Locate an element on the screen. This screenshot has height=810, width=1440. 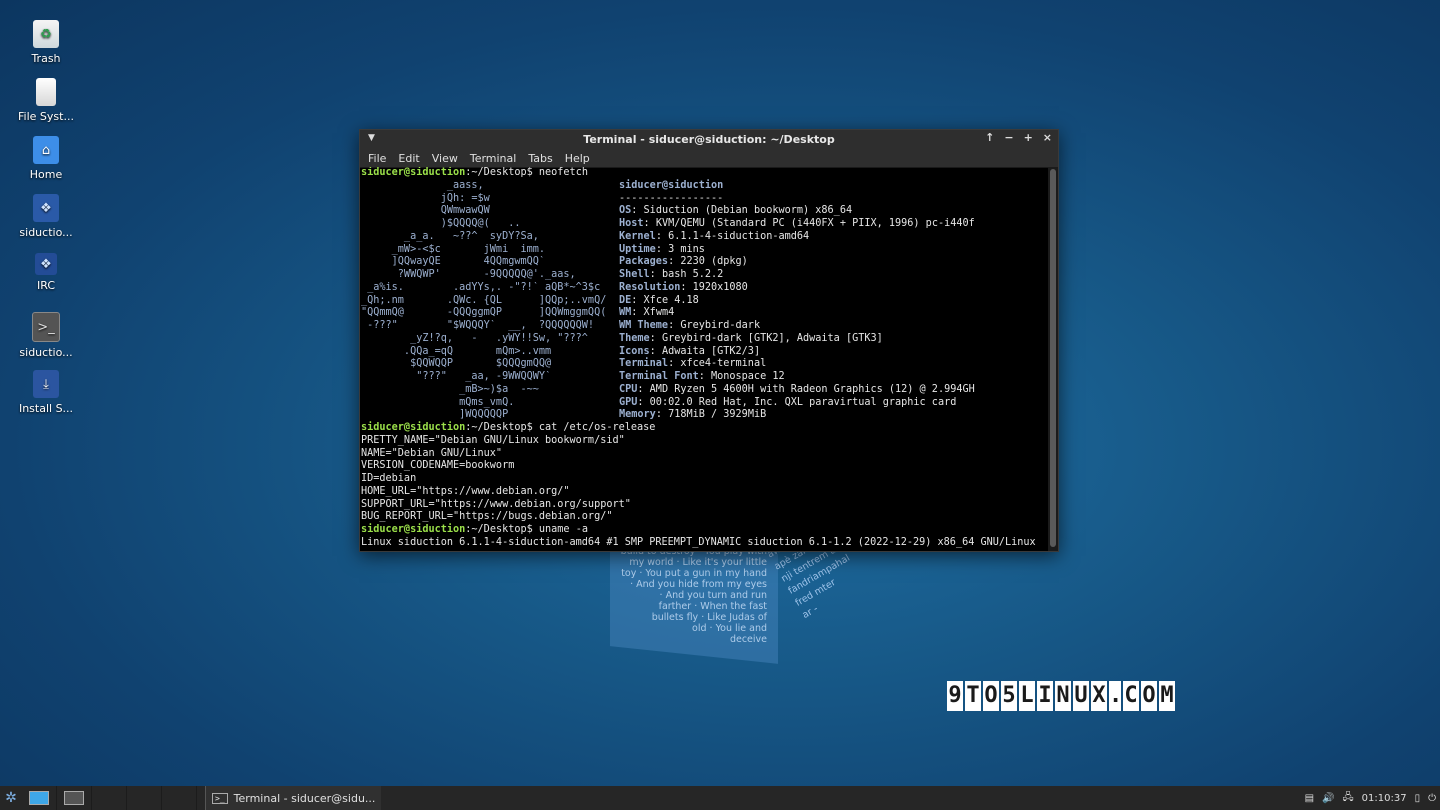
desktop-icon-label: Home is located at coordinates (46, 174).